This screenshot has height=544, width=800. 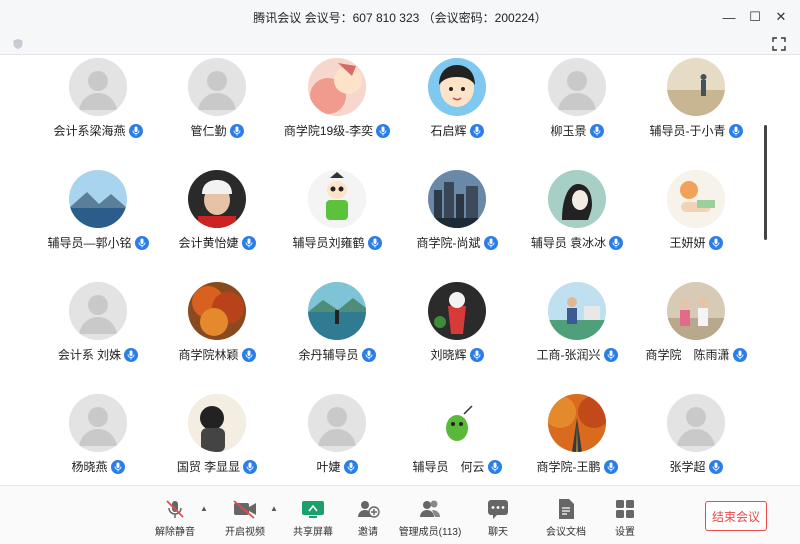 I want to click on participant-tile: 叶婕, so click(x=337, y=434).